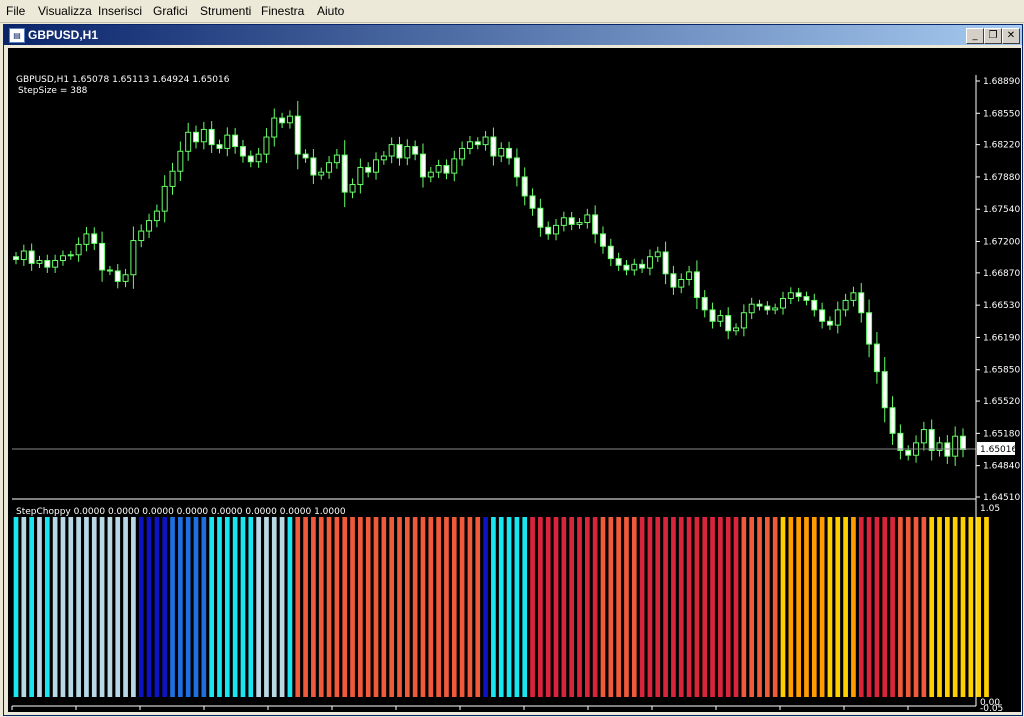 This screenshot has width=1024, height=717. What do you see at coordinates (65, 11) in the screenshot?
I see `menu-visualizza: Visualizza` at bounding box center [65, 11].